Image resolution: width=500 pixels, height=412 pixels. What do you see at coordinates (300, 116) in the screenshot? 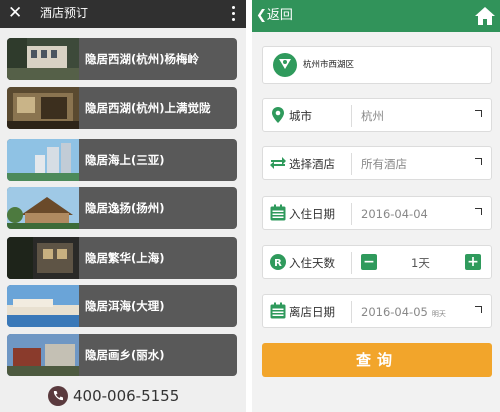
I see `city-label: 城市` at bounding box center [300, 116].